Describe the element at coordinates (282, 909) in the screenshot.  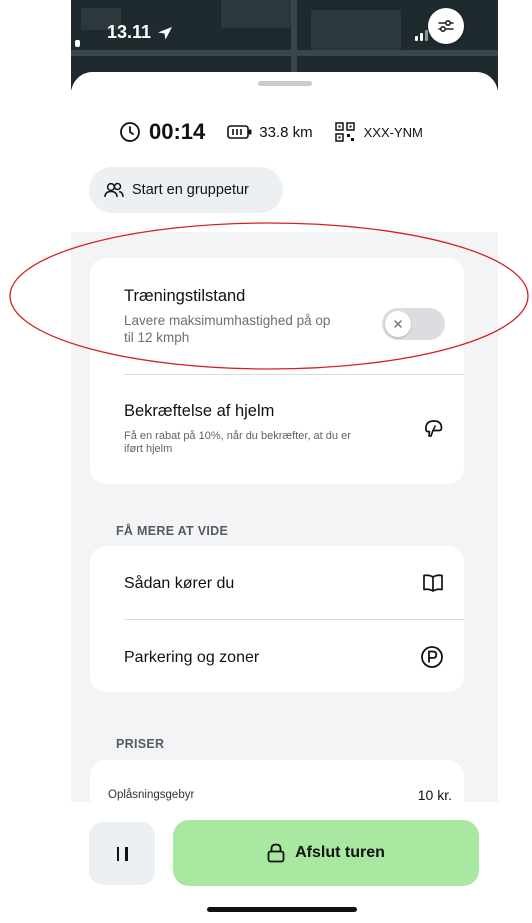
I see `home-indicator` at that location.